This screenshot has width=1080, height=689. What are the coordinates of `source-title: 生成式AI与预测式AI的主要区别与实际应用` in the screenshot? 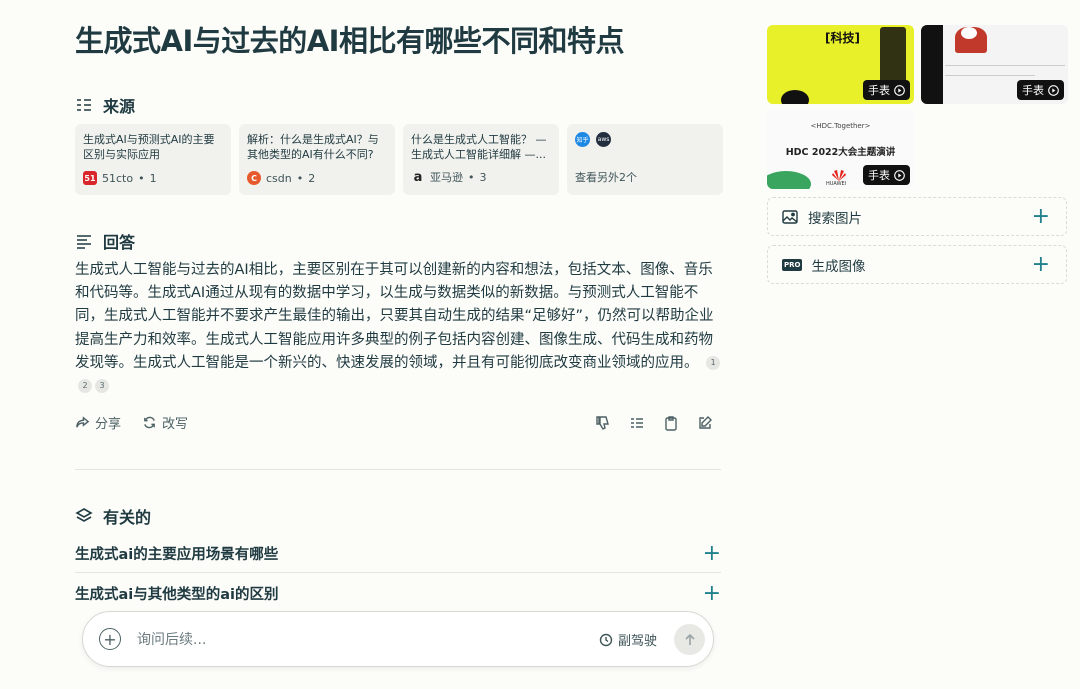 It's located at (149, 147).